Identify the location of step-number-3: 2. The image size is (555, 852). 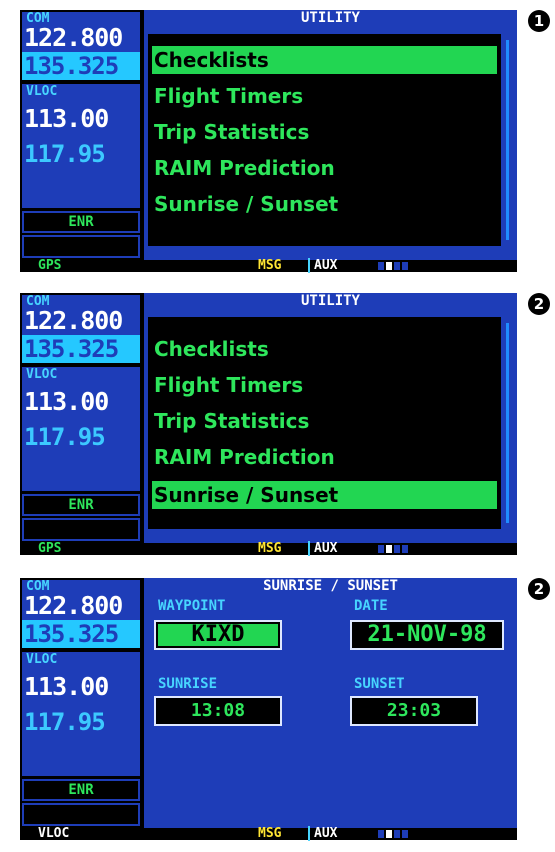
(539, 589).